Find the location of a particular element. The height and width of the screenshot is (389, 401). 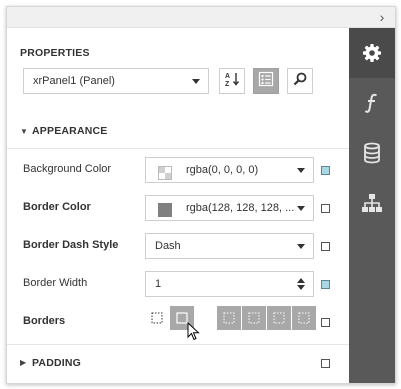

function-icon is located at coordinates (372, 103).